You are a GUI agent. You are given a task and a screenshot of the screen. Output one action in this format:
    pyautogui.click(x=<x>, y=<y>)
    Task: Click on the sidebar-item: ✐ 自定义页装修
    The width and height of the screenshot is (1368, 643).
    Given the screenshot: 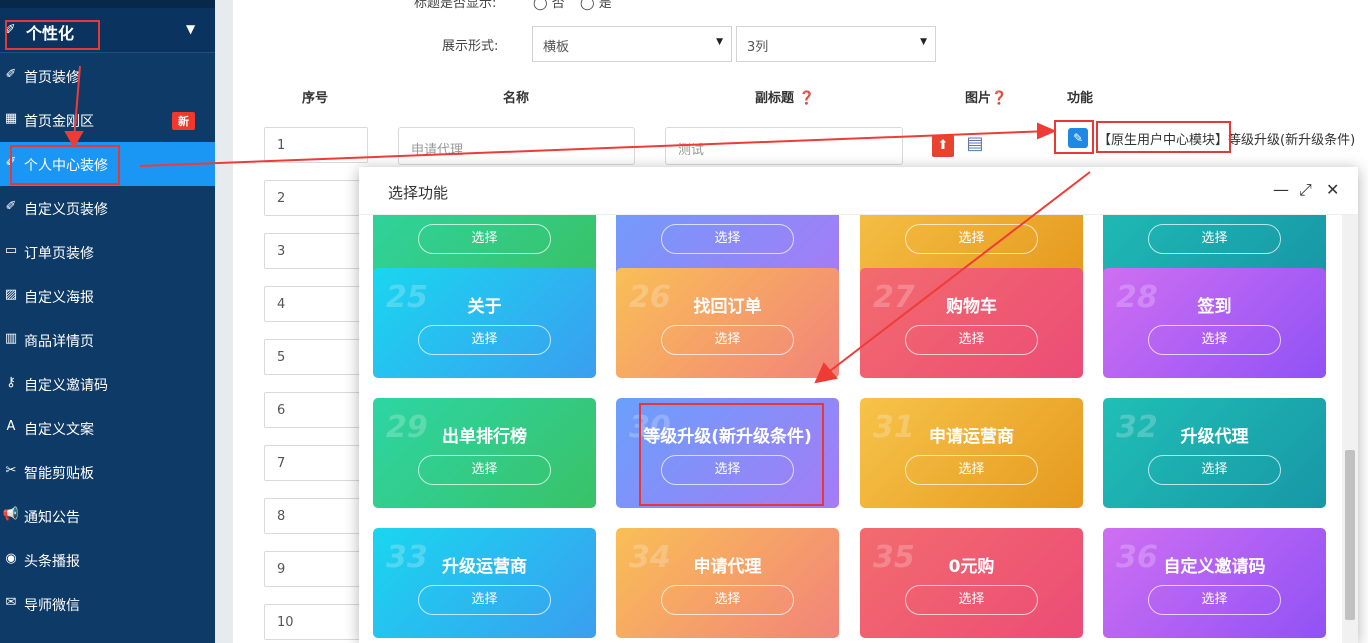 What is the action you would take?
    pyautogui.click(x=107, y=208)
    